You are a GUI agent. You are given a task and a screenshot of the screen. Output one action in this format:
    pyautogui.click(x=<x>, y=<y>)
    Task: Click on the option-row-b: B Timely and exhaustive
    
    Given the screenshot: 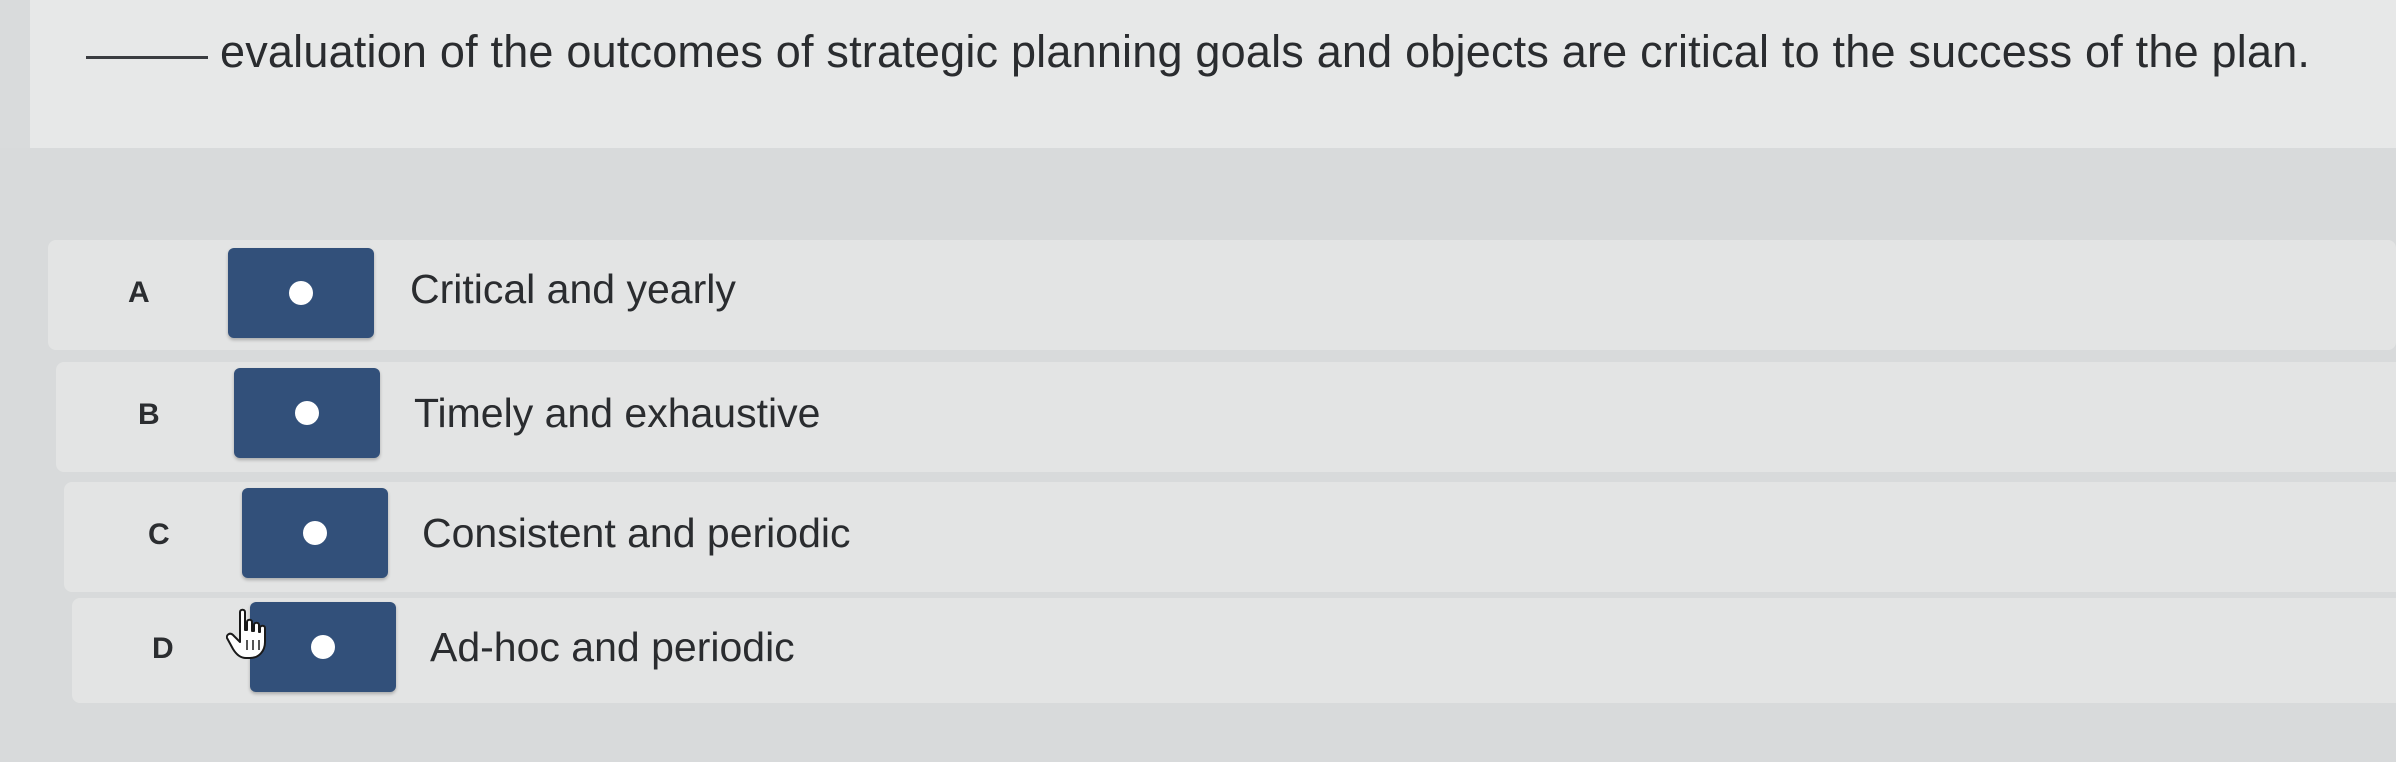 What is the action you would take?
    pyautogui.click(x=1226, y=417)
    